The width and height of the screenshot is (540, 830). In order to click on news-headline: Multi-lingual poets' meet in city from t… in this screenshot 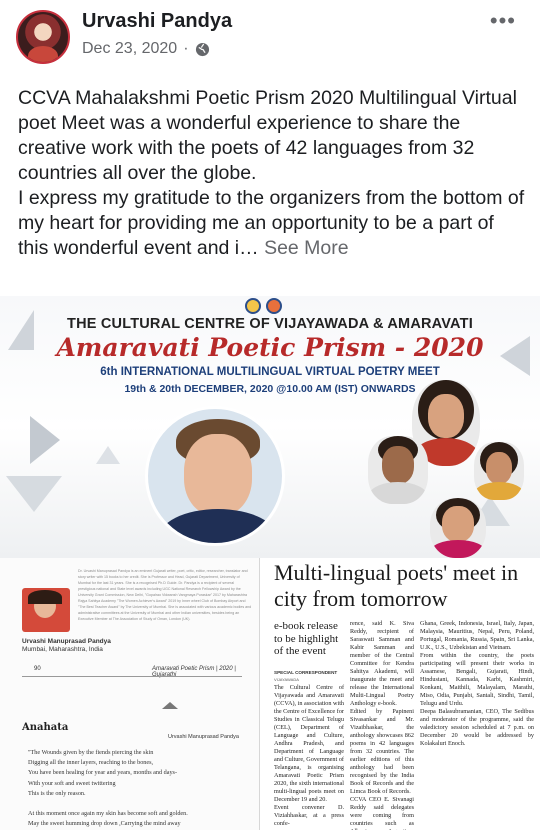, I will do `click(396, 585)`.